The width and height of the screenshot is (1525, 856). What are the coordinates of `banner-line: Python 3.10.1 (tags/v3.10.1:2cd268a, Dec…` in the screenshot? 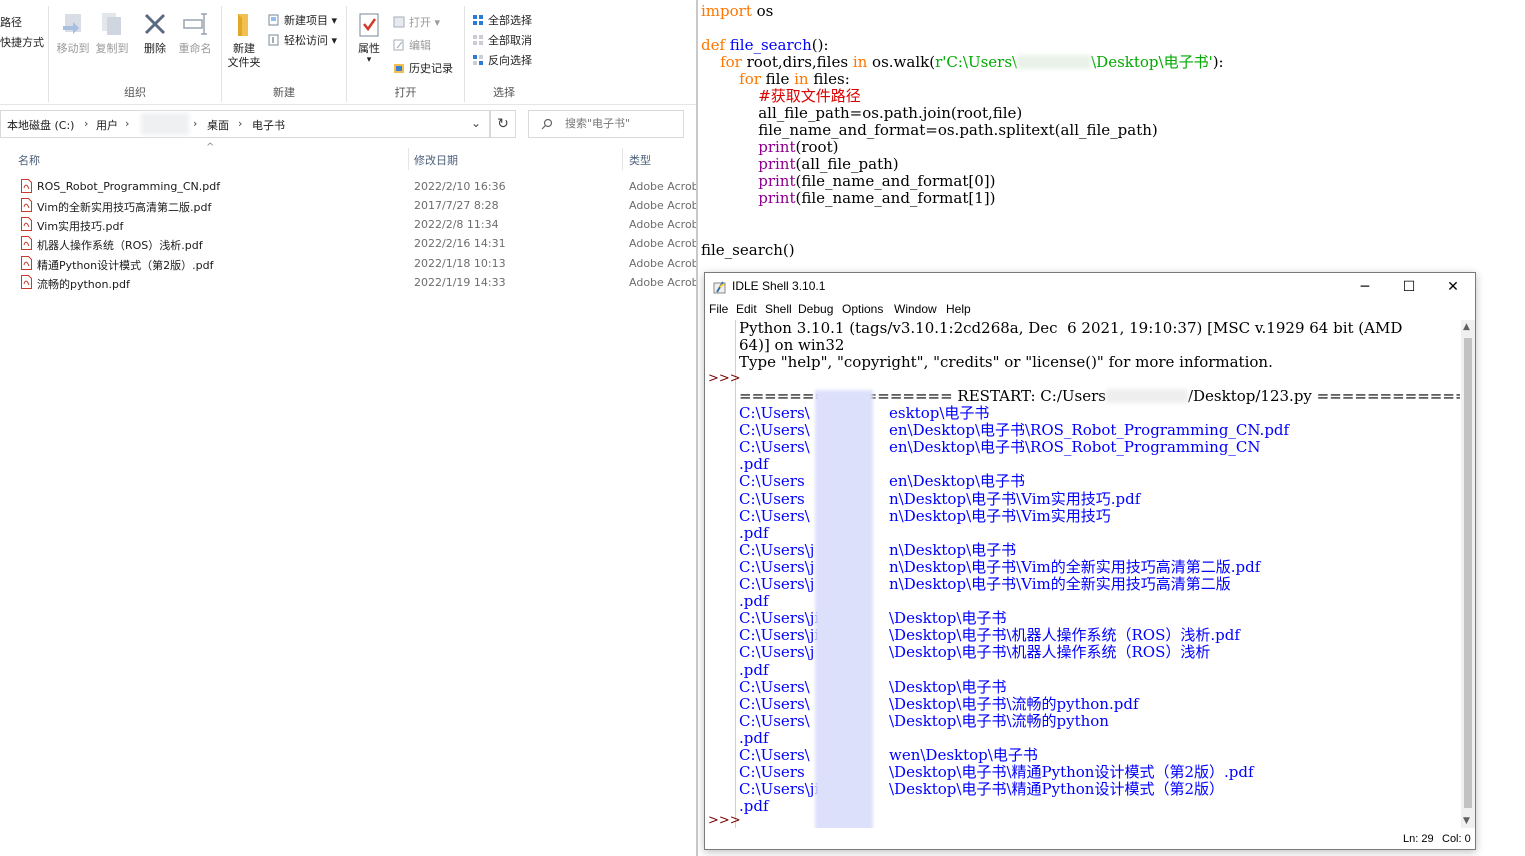 It's located at (1071, 328).